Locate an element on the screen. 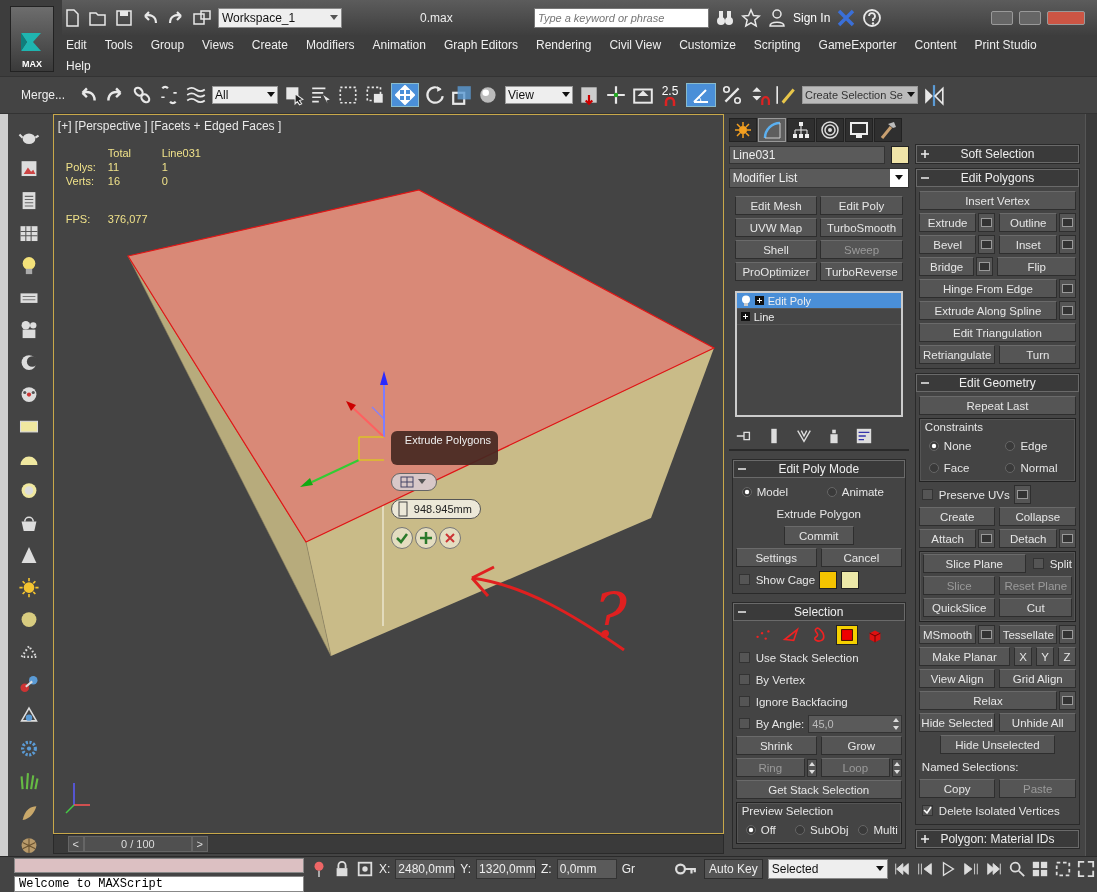 Image resolution: width=1097 pixels, height=892 pixels. selection-set-dropdown: Create Selection Se is located at coordinates (860, 95).